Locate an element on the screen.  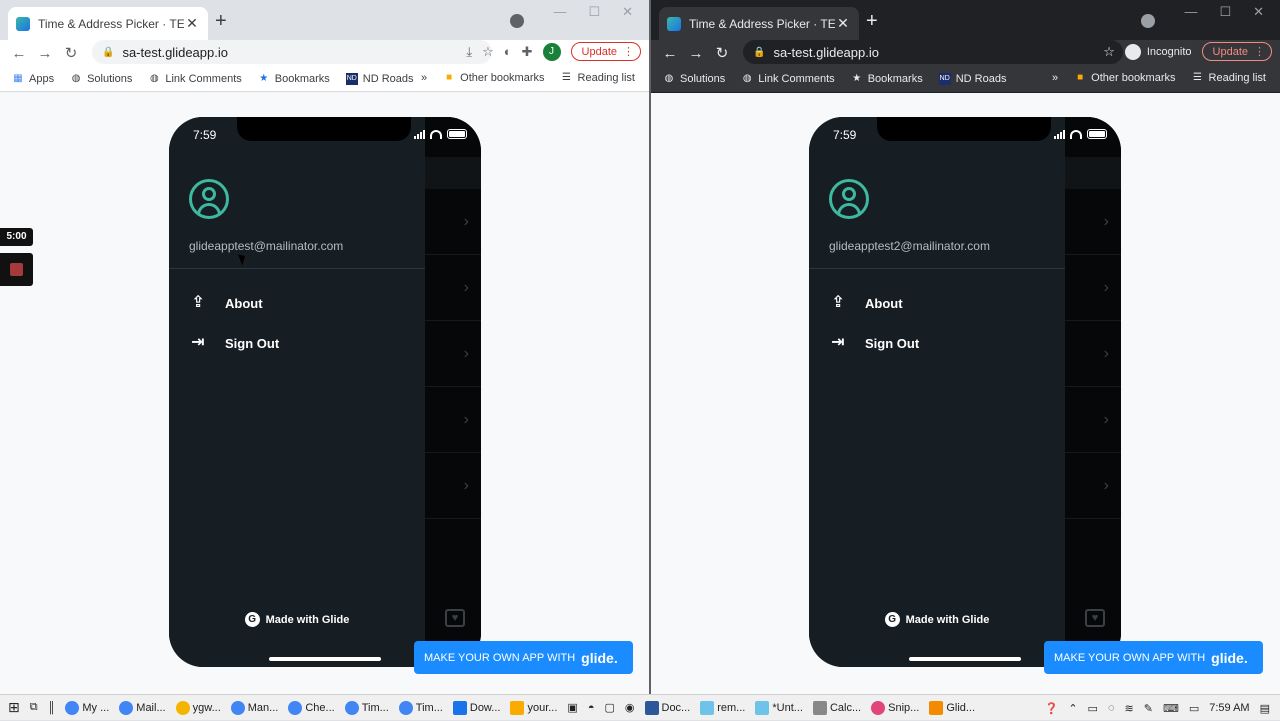
network-icon: ◌ is located at coordinates (1111, 708).